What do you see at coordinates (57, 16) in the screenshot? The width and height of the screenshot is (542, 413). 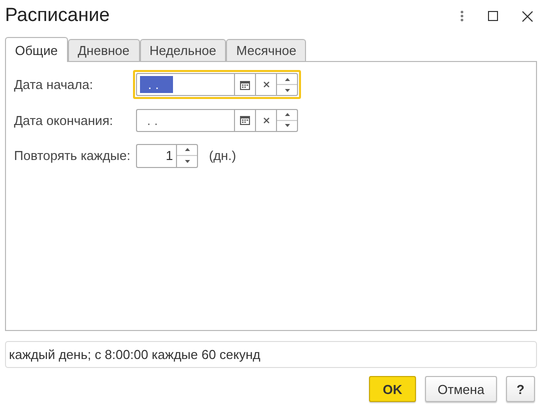 I see `window-title: Расписание` at bounding box center [57, 16].